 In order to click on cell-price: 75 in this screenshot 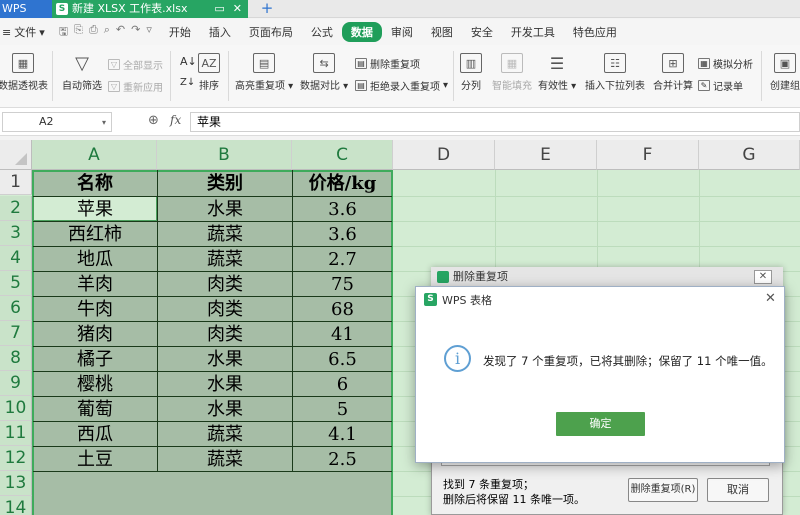, I will do `click(342, 284)`.